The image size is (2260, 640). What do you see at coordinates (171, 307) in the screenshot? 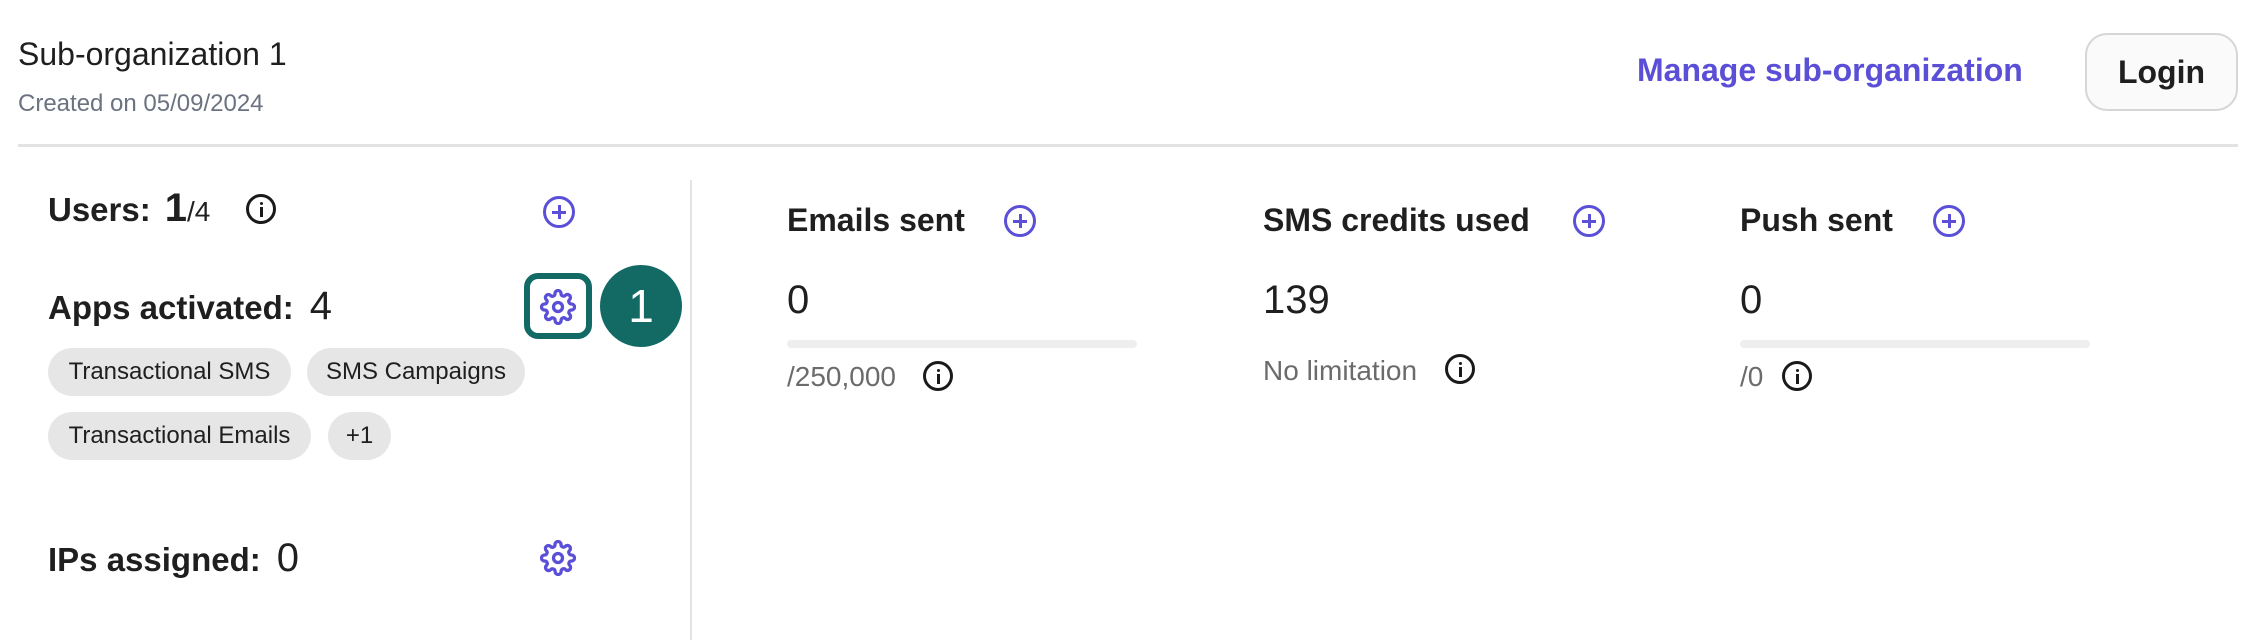
I see `apps-activated-label: Apps activated:` at bounding box center [171, 307].